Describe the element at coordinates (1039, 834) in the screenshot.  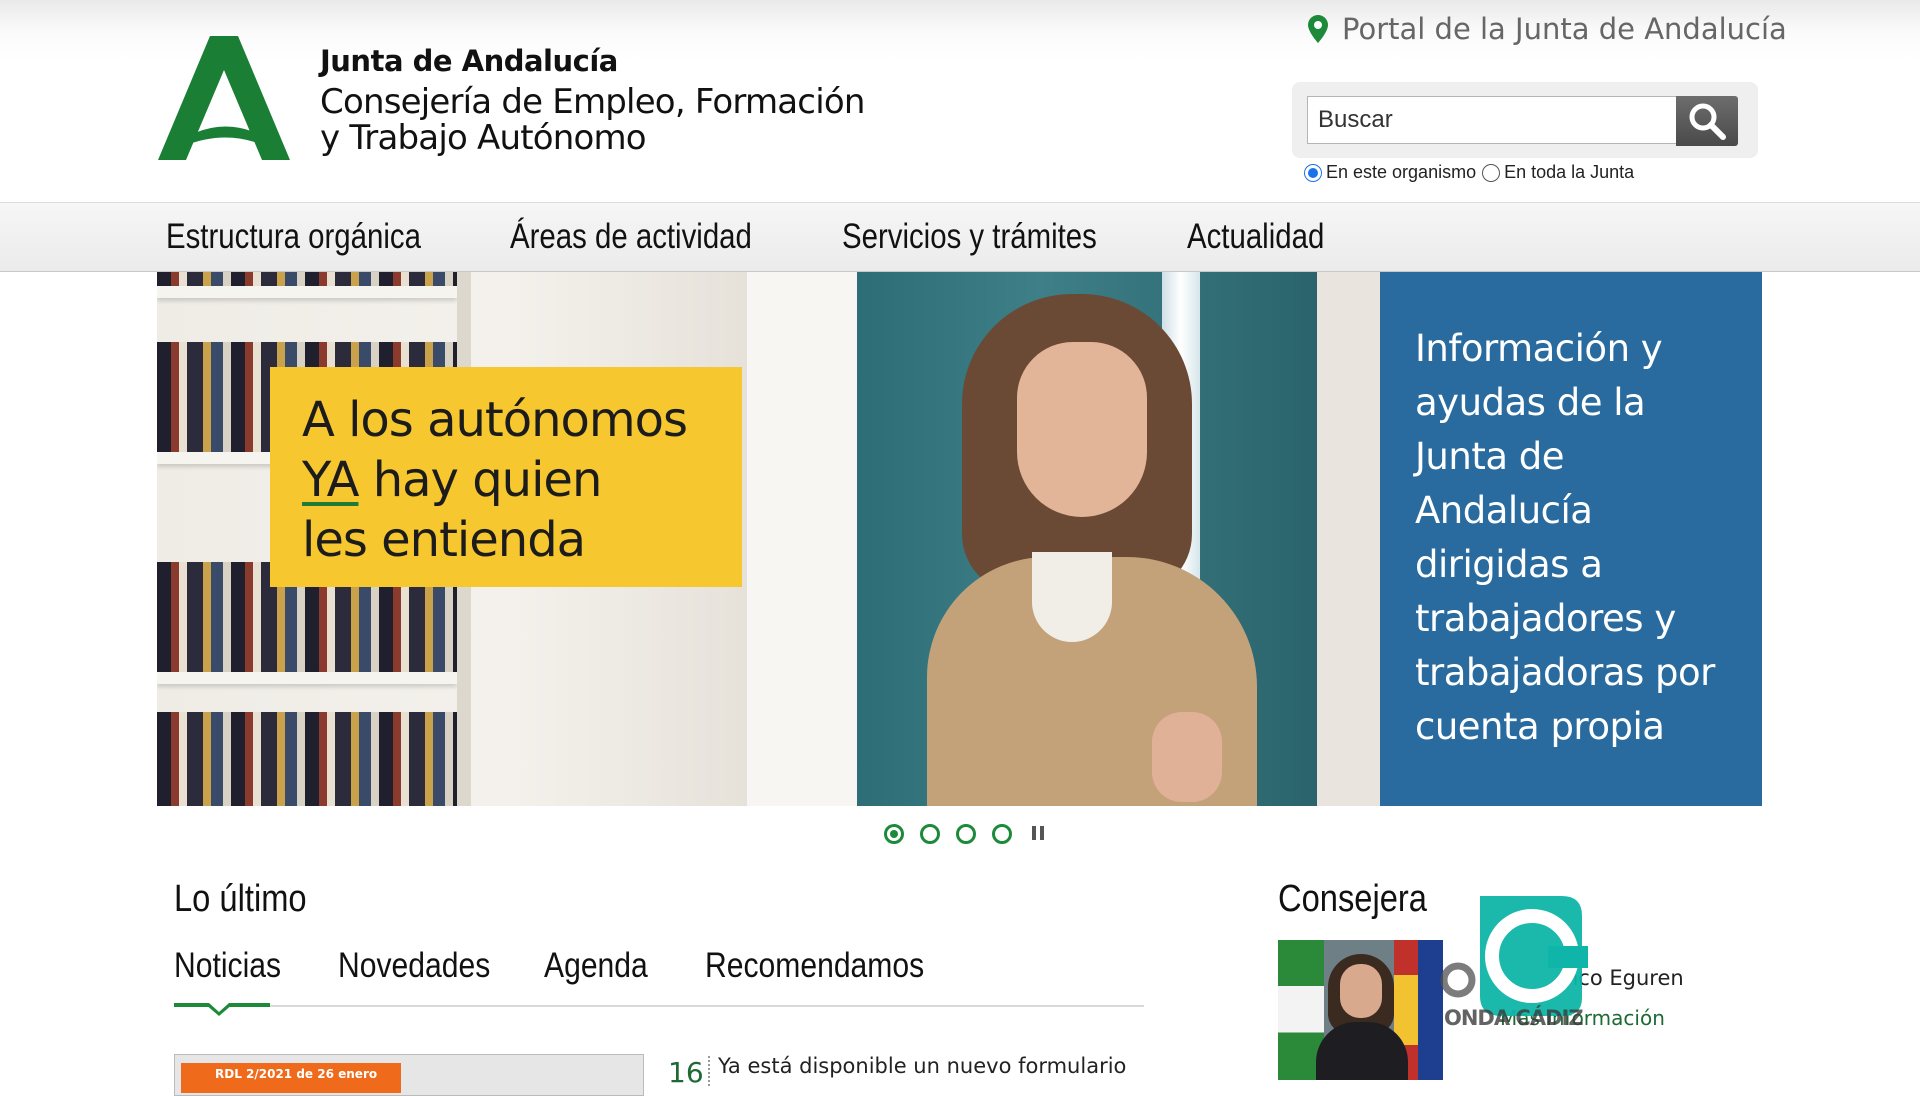
I see `pause-icon` at that location.